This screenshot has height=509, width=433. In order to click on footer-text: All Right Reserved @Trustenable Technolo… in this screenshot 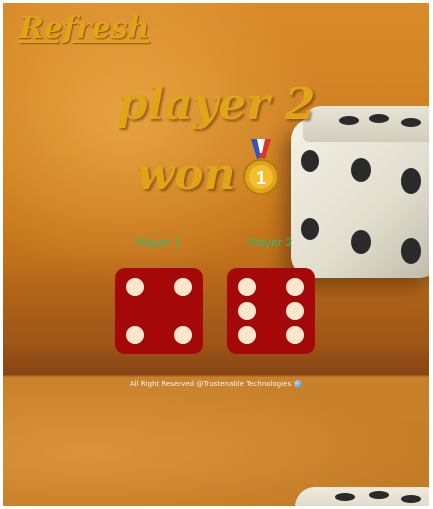, I will do `click(210, 384)`.